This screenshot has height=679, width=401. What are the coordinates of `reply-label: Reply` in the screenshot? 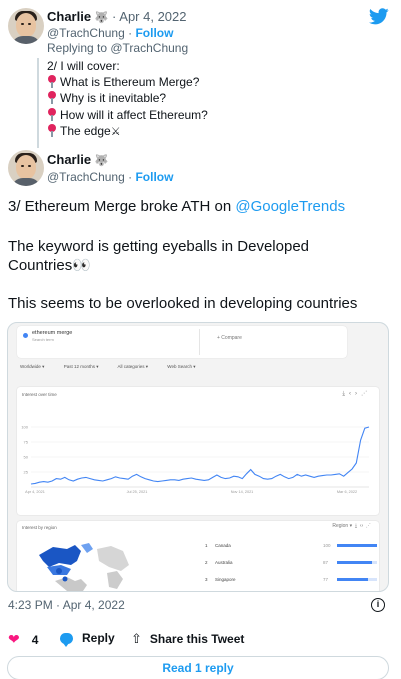 It's located at (98, 638).